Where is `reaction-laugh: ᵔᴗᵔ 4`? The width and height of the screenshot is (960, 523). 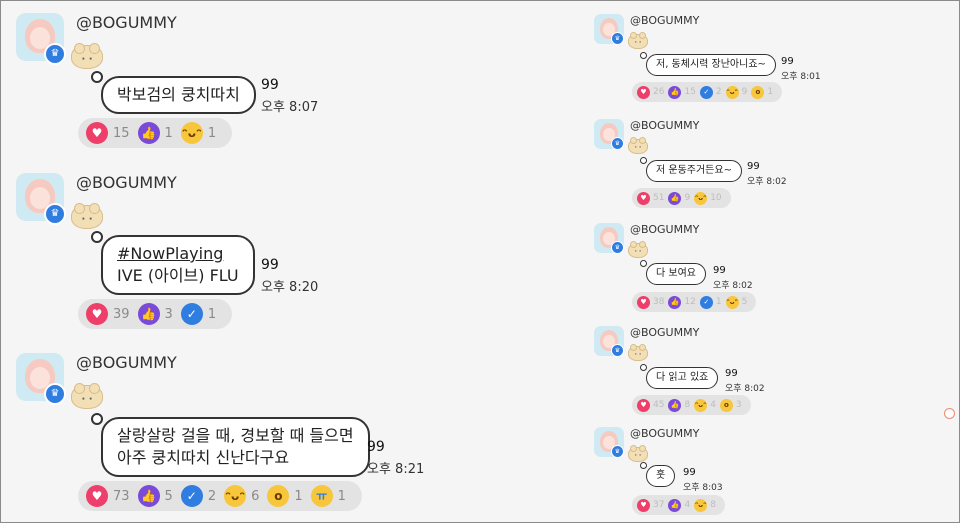 reaction-laugh: ᵔᴗᵔ 4 is located at coordinates (705, 405).